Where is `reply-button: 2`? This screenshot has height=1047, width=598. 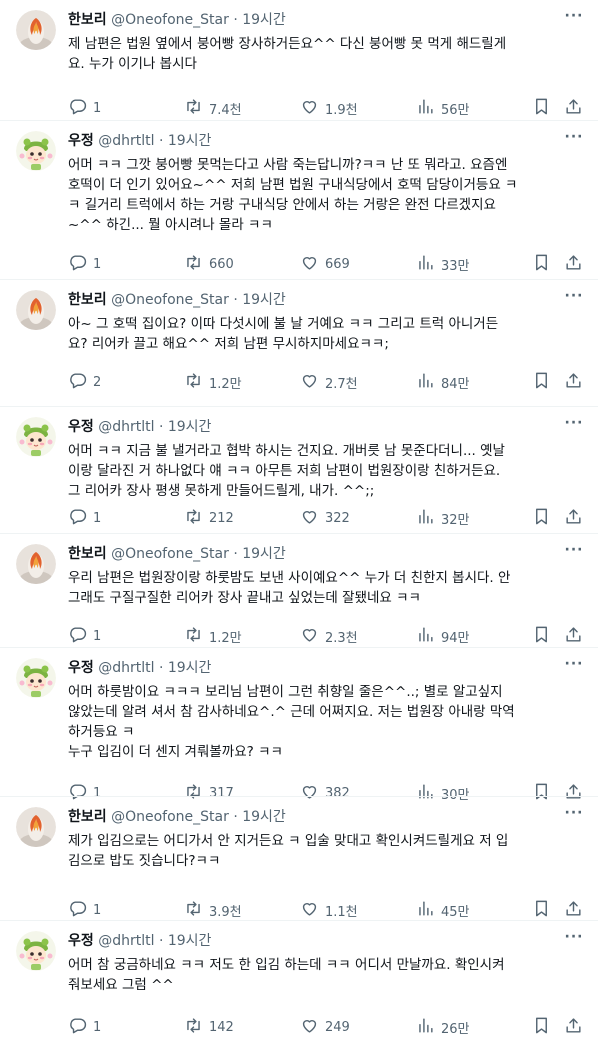
reply-button: 2 is located at coordinates (84, 382).